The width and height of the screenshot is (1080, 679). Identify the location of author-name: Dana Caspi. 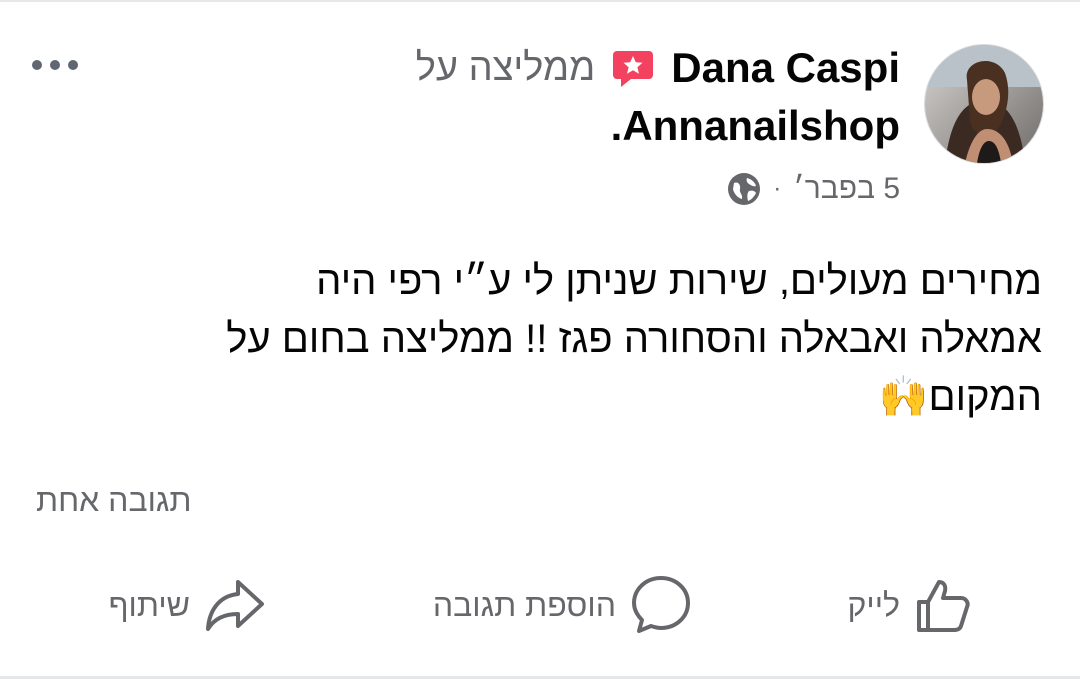
(785, 68).